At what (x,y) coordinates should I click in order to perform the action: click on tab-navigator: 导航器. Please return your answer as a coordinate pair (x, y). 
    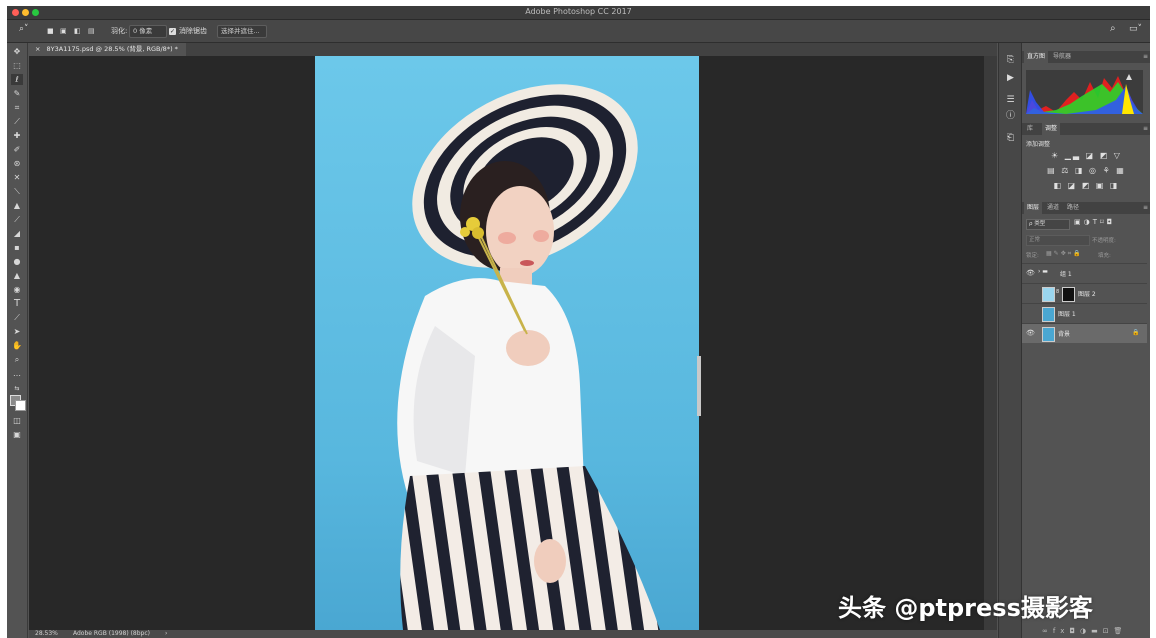
    Looking at the image, I should click on (1062, 57).